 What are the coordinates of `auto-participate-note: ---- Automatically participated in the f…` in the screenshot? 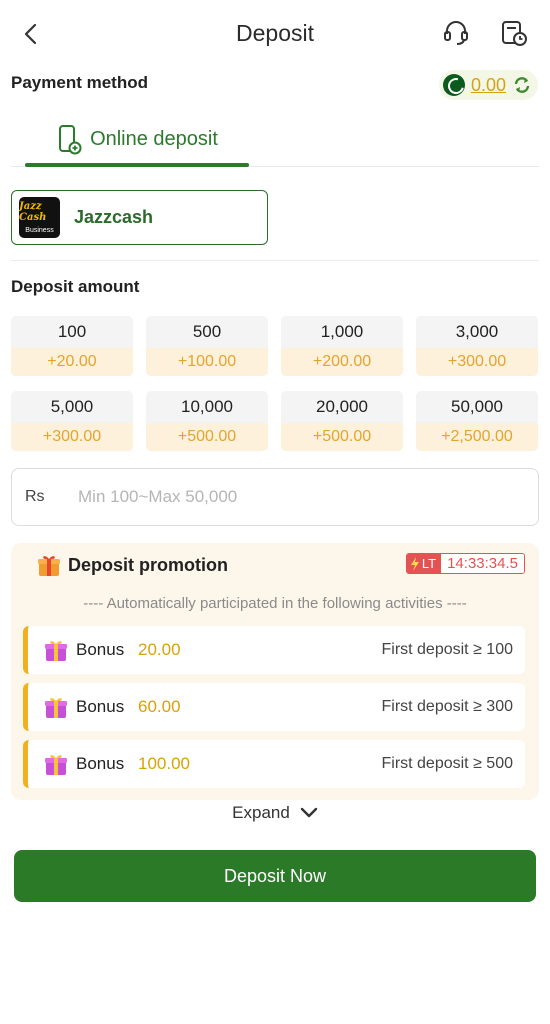 It's located at (275, 603).